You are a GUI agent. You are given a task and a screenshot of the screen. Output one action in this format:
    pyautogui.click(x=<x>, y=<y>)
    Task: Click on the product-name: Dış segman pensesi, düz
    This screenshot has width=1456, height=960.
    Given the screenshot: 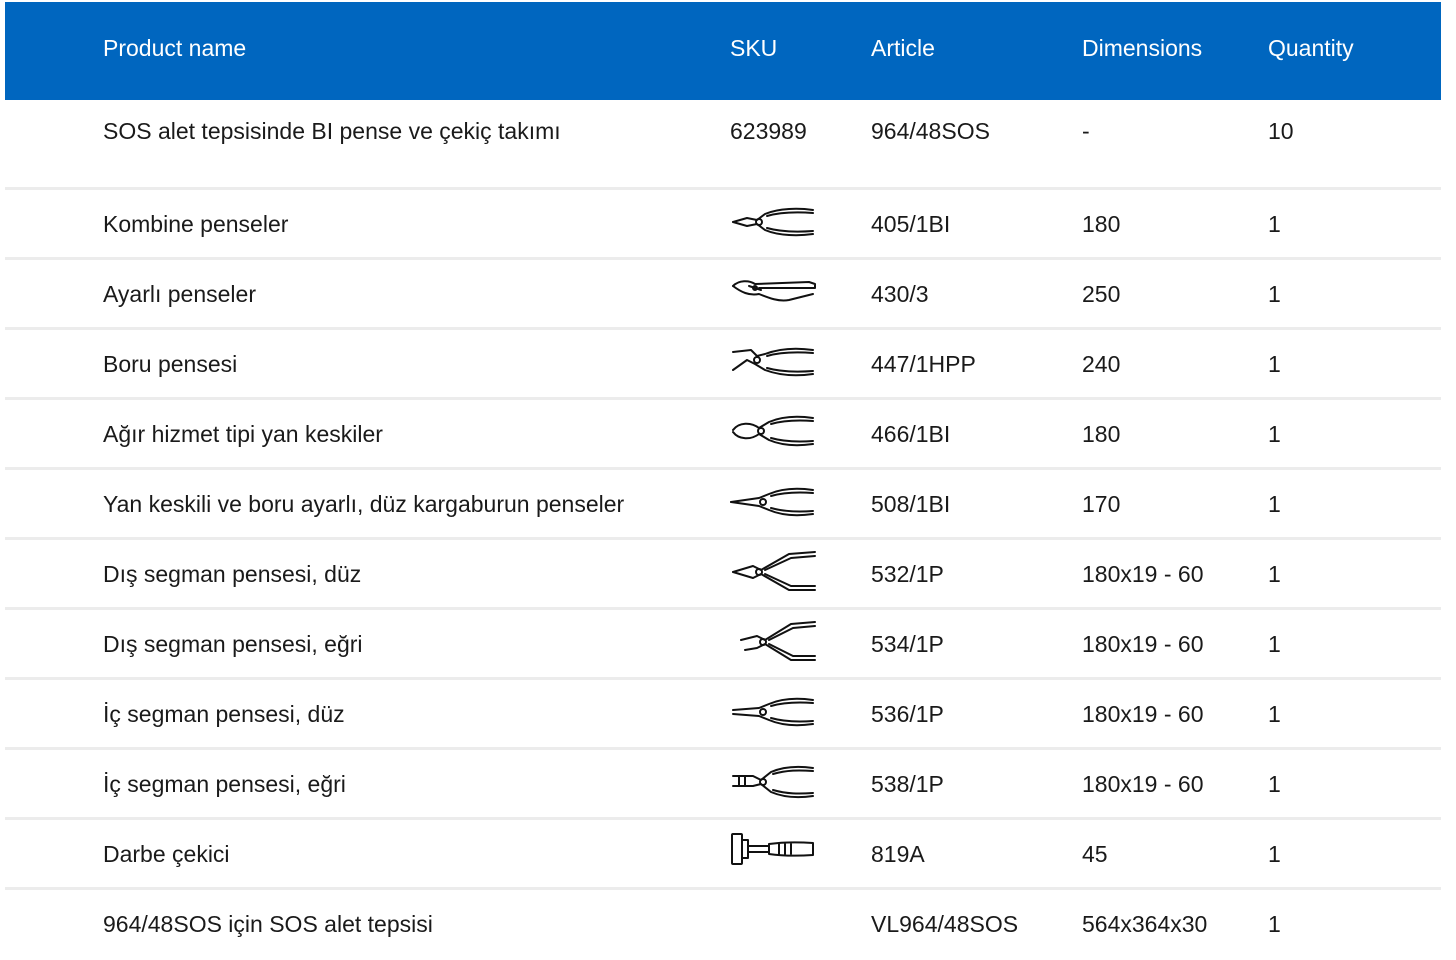 What is the action you would take?
    pyautogui.click(x=232, y=574)
    